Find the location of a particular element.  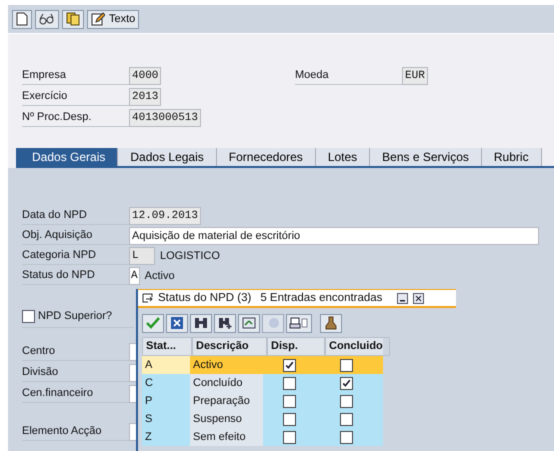

close-button is located at coordinates (418, 298).